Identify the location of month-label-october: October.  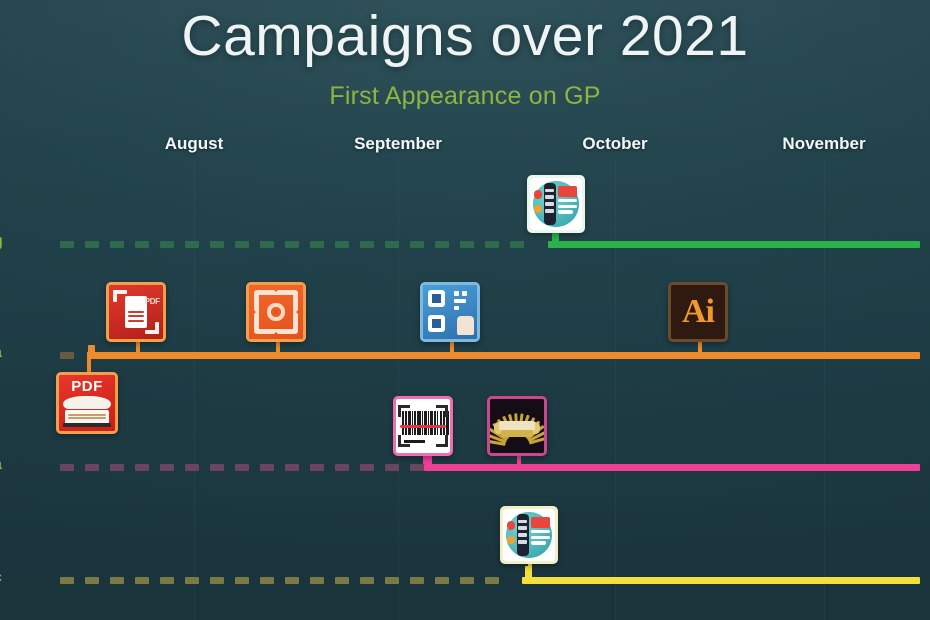
(615, 143).